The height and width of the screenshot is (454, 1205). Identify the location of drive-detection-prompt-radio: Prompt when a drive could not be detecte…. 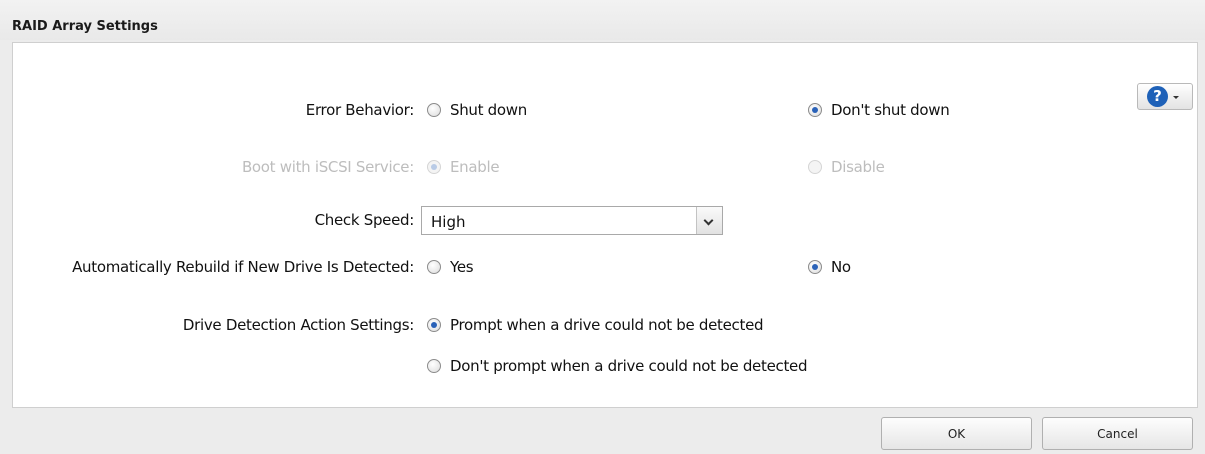
(595, 325).